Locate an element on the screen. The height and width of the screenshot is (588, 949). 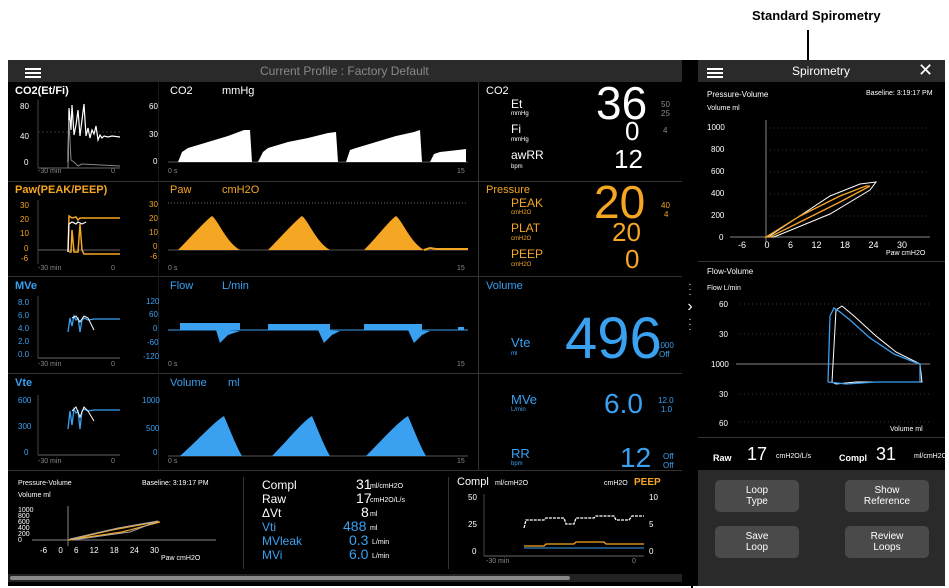
dvt-label: ΔVt is located at coordinates (272, 513).